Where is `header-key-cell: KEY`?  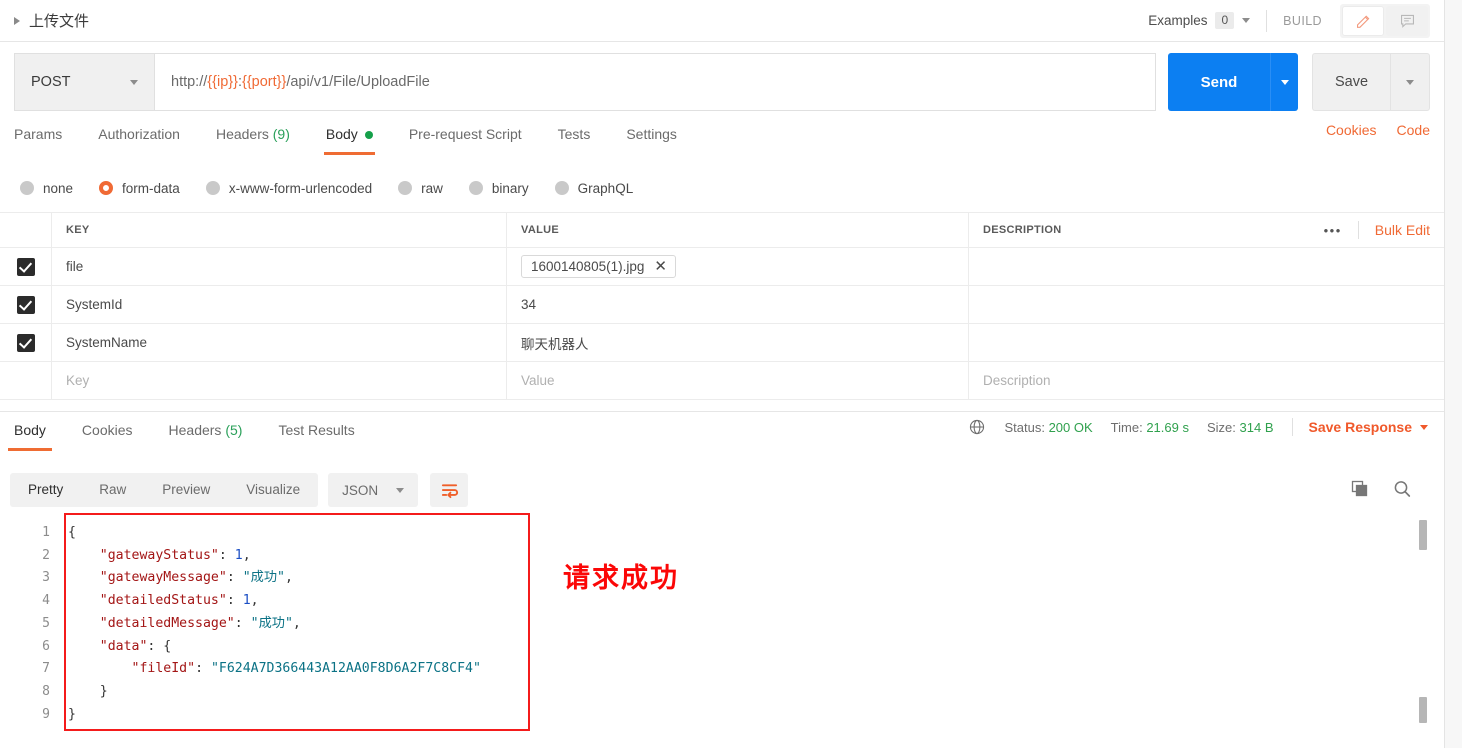
header-key-cell: KEY is located at coordinates (279, 230).